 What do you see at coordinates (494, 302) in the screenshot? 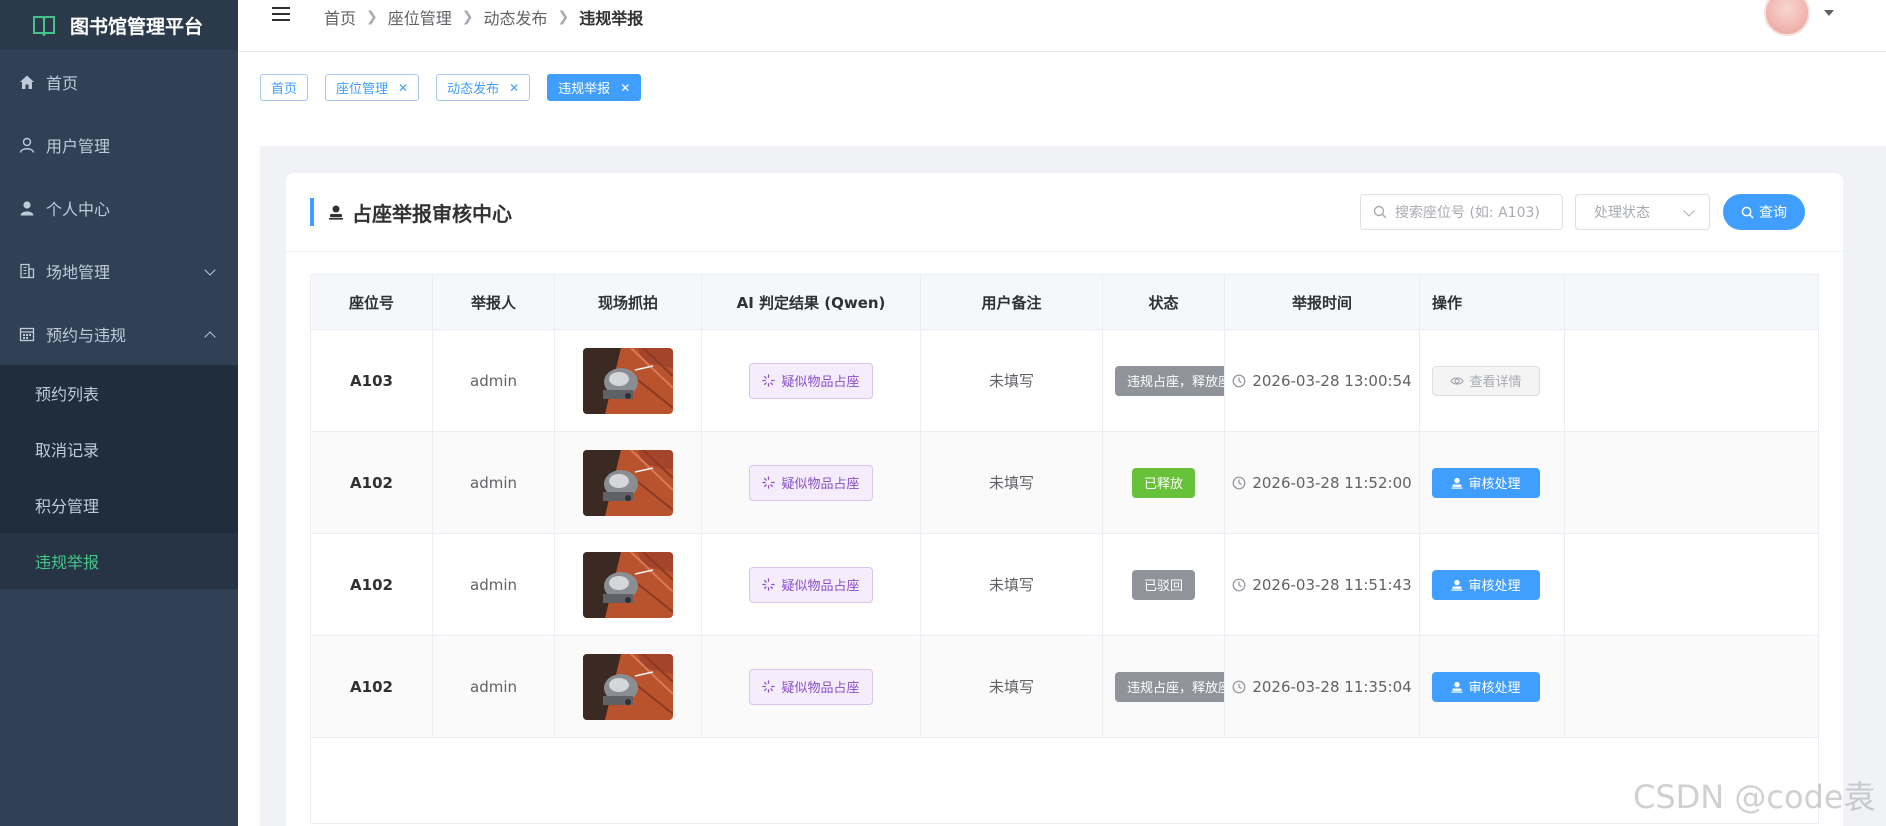
I see `column-header: 举报人` at bounding box center [494, 302].